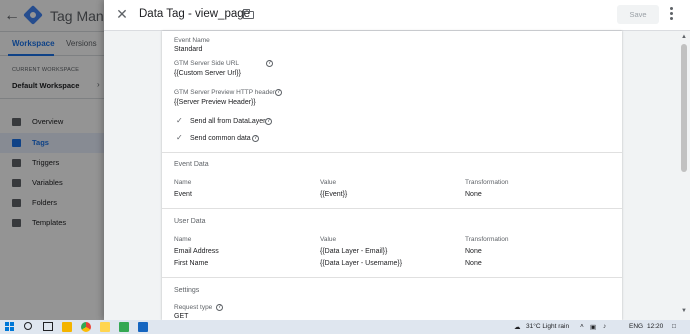 The image size is (690, 334). I want to click on notes-app-icon, so click(105, 327).